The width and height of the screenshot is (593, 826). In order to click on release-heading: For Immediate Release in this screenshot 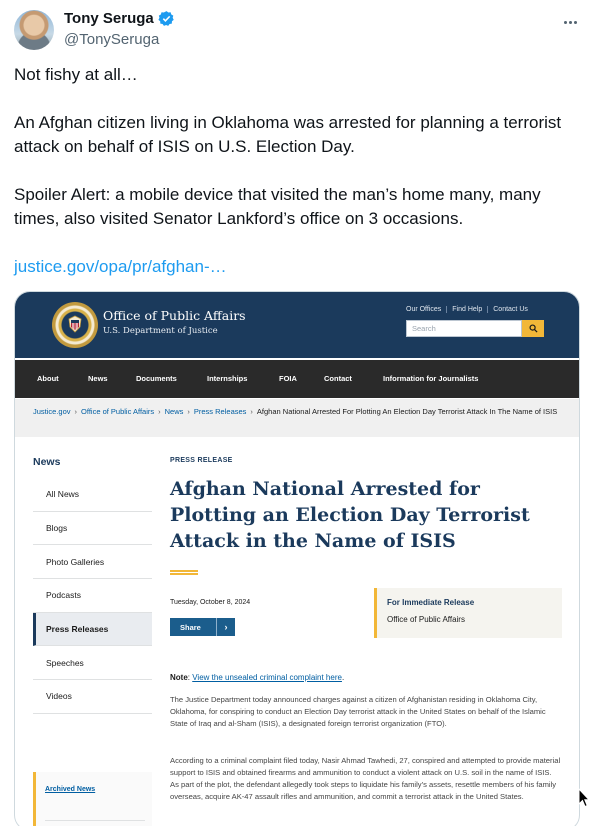, I will do `click(431, 602)`.